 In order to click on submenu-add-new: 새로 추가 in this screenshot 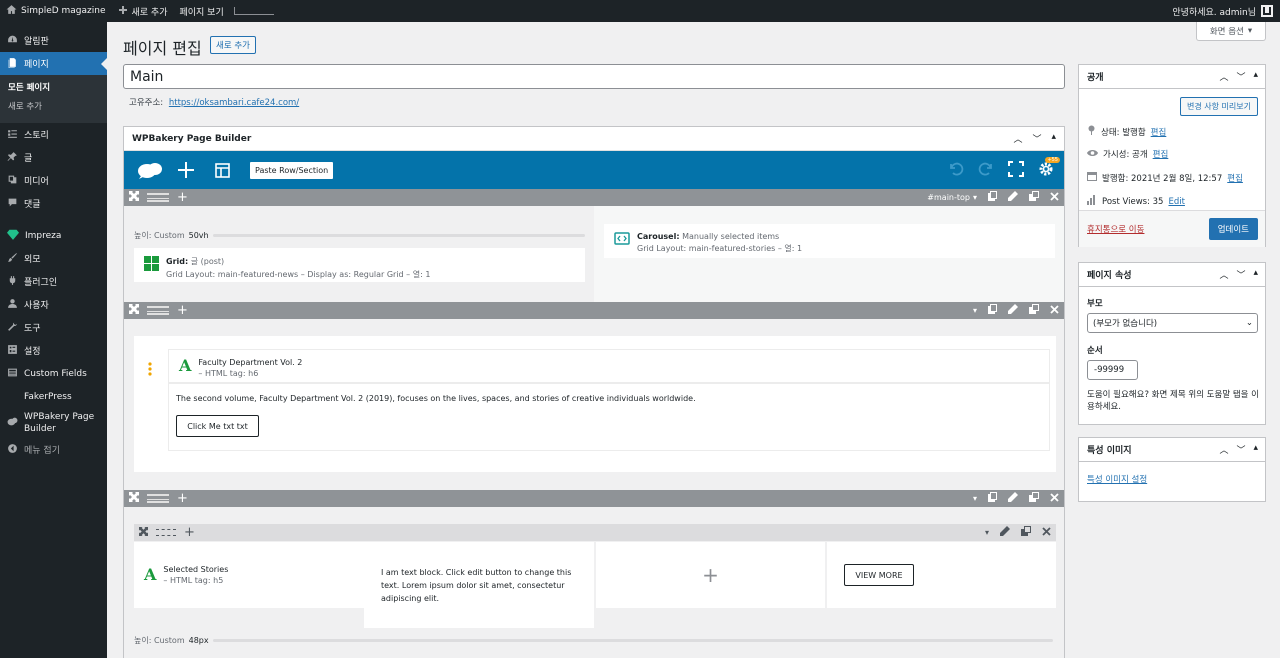, I will do `click(53, 107)`.